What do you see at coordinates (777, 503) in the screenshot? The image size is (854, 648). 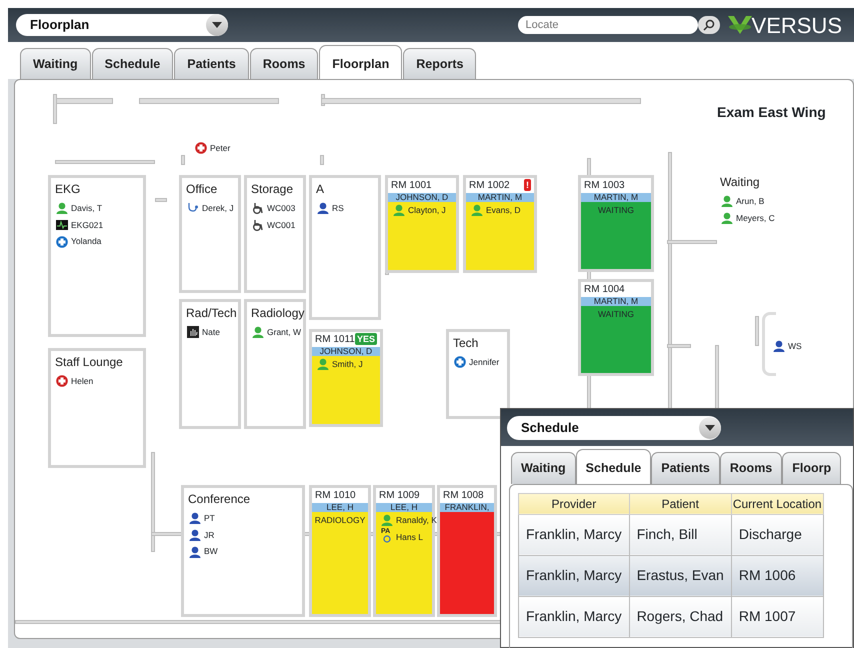 I see `column-header: Current Location` at bounding box center [777, 503].